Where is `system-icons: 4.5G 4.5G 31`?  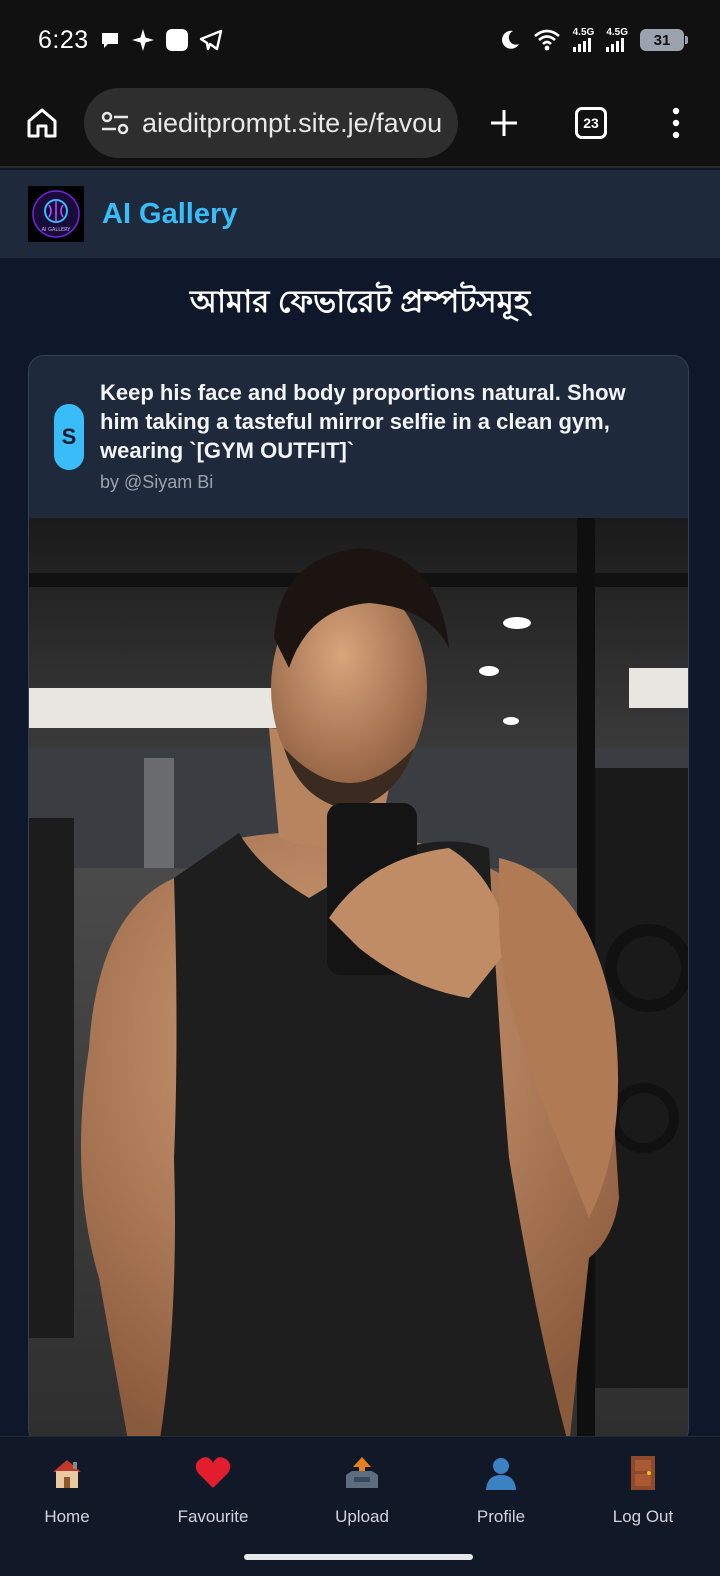
system-icons: 4.5G 4.5G 31 is located at coordinates (593, 39).